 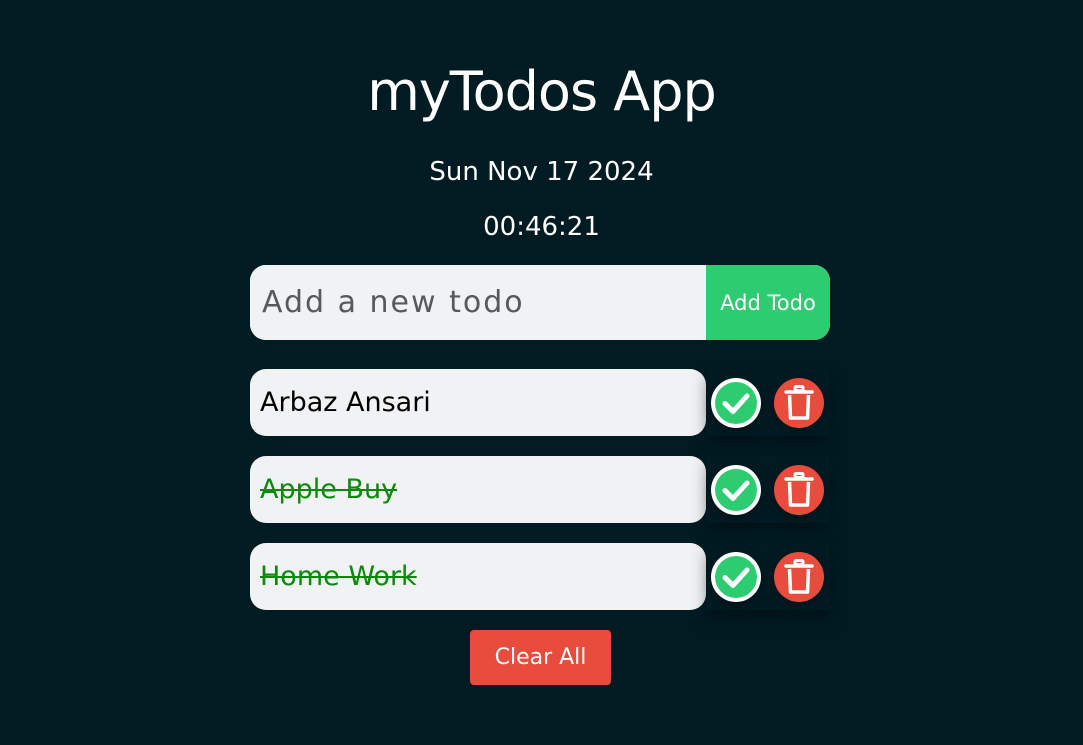 What do you see at coordinates (478, 402) in the screenshot?
I see `todo-text: Arbaz Ansari` at bounding box center [478, 402].